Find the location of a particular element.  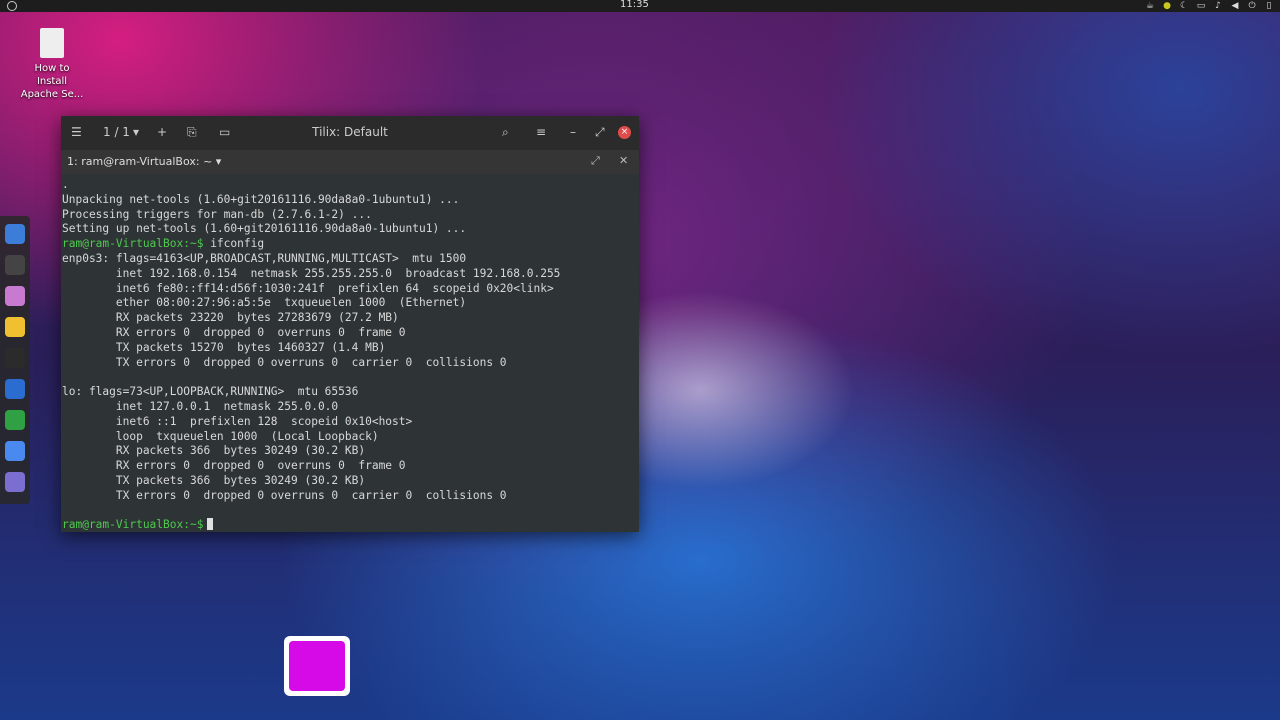

terminal-maximize-icon: ⤢ is located at coordinates (595, 161).